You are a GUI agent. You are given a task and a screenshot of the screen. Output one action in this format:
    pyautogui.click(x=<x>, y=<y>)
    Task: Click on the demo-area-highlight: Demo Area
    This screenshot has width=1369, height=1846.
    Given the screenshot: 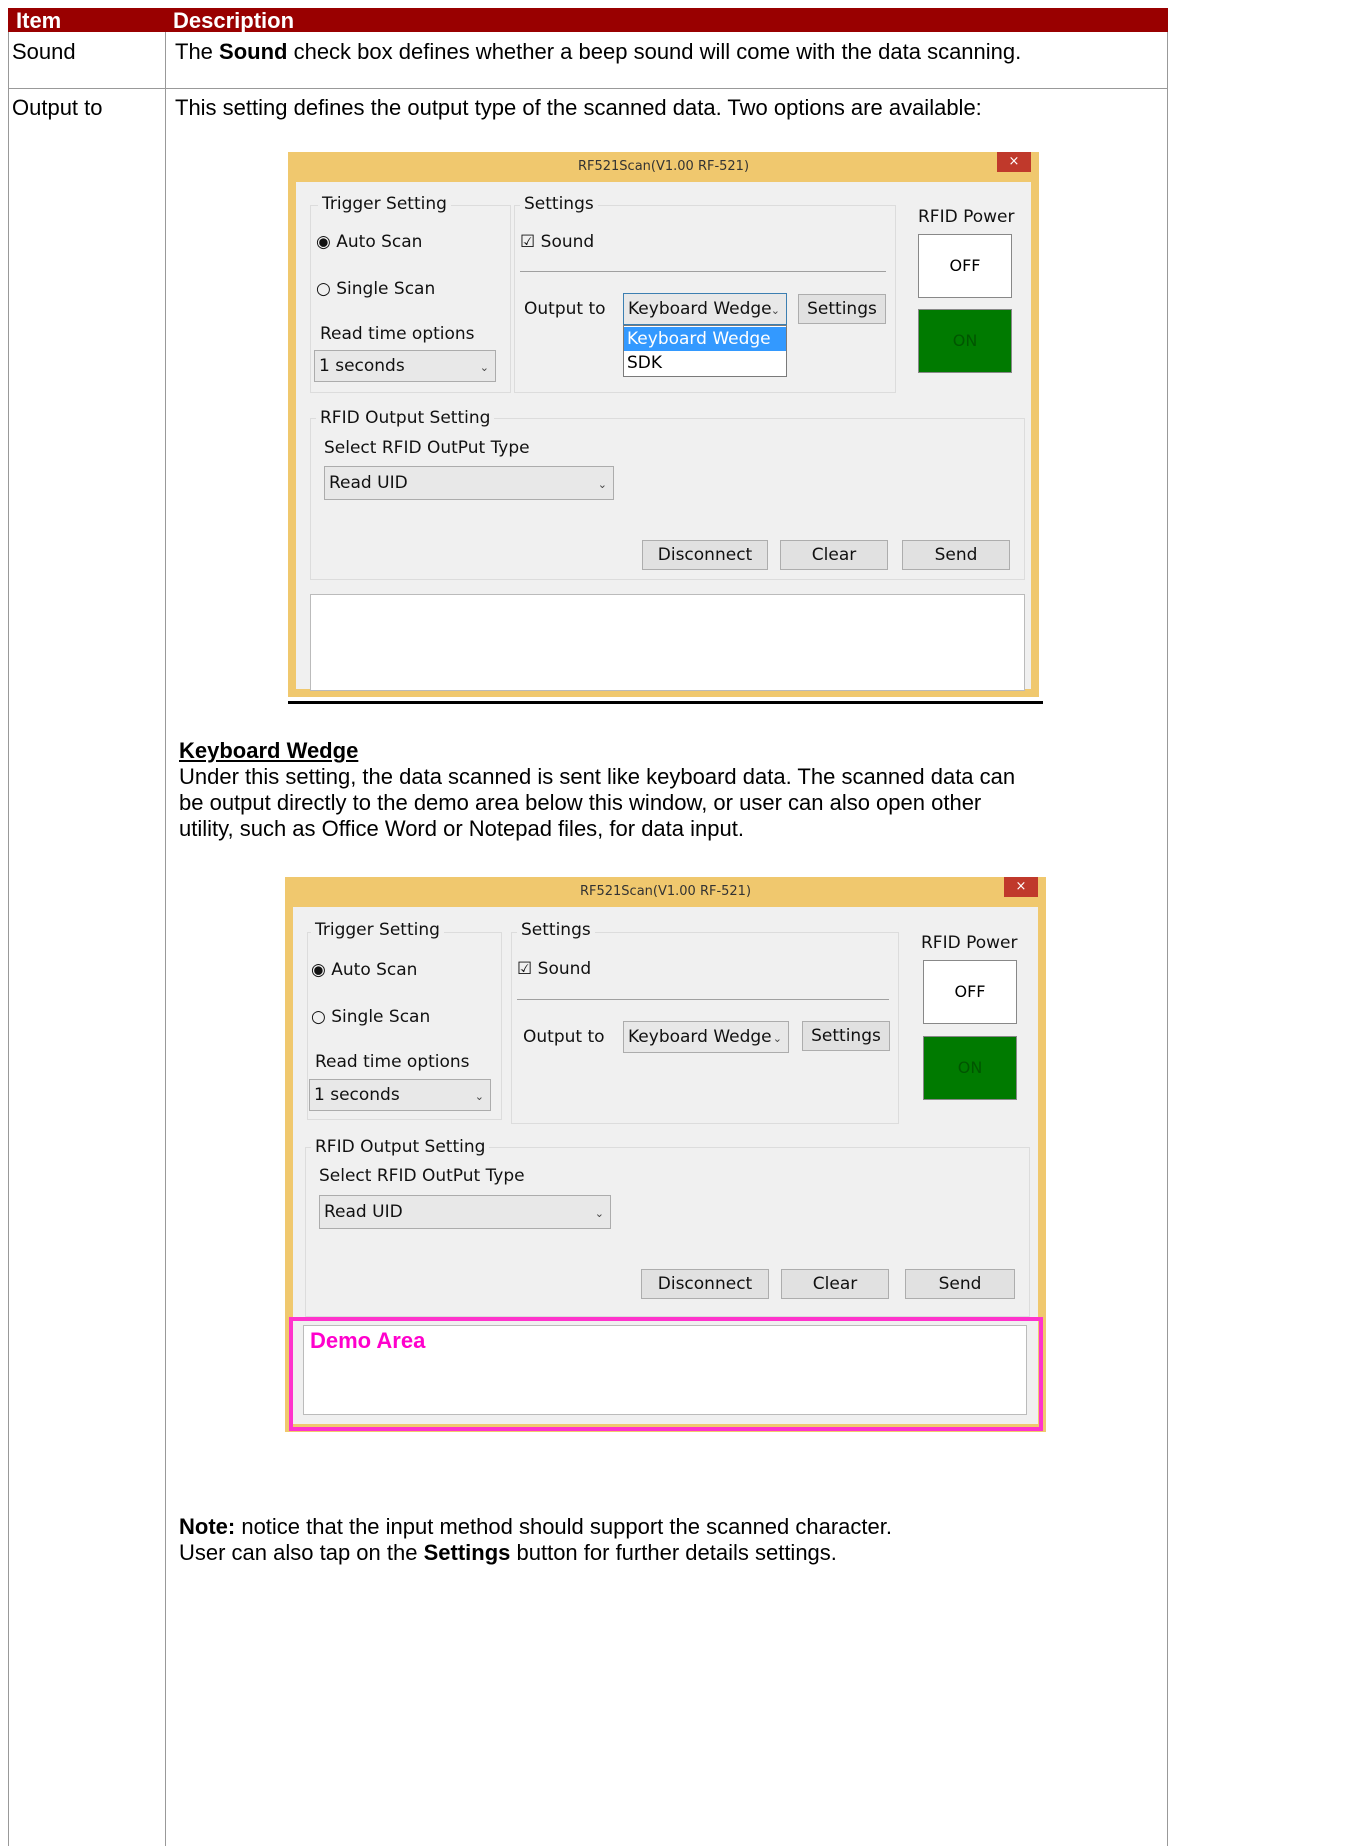 What is the action you would take?
    pyautogui.click(x=666, y=1374)
    